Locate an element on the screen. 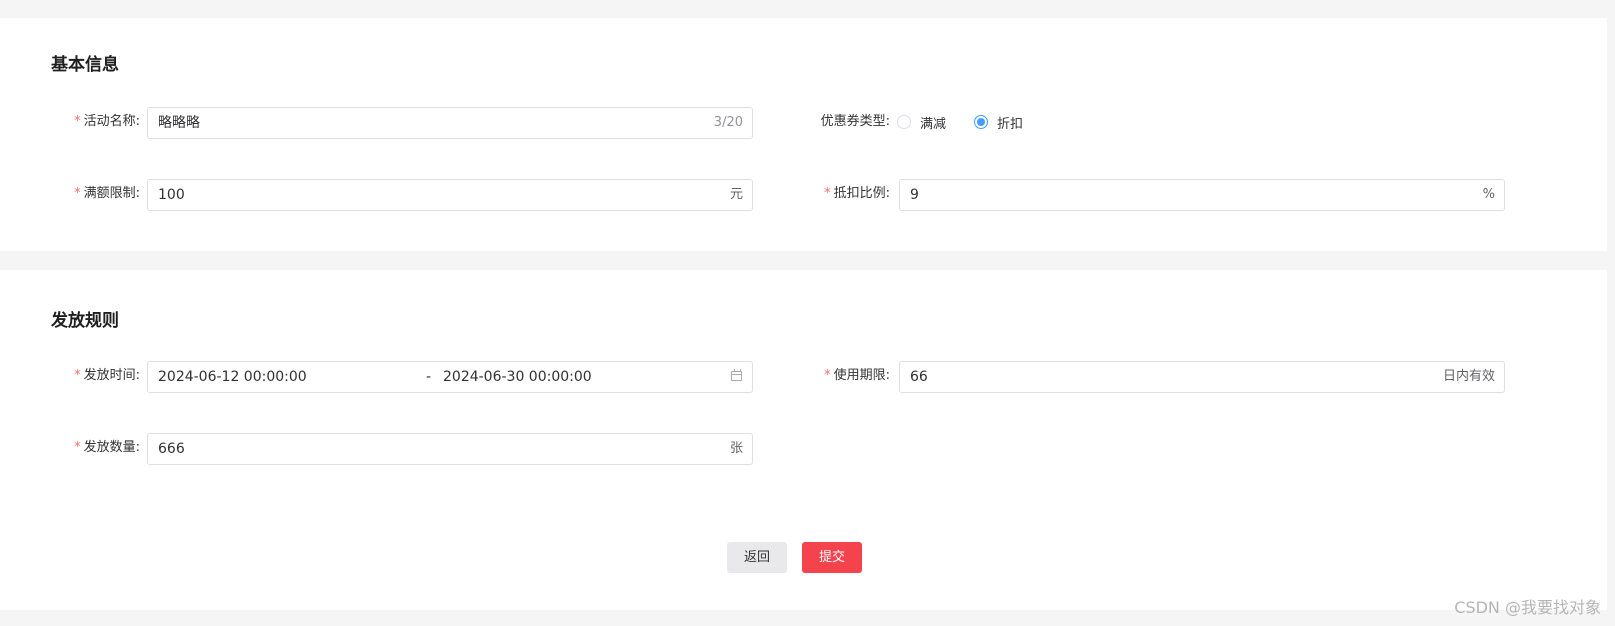 This screenshot has width=1615, height=626. radio-option-full-reduction: 满减 is located at coordinates (921, 122).